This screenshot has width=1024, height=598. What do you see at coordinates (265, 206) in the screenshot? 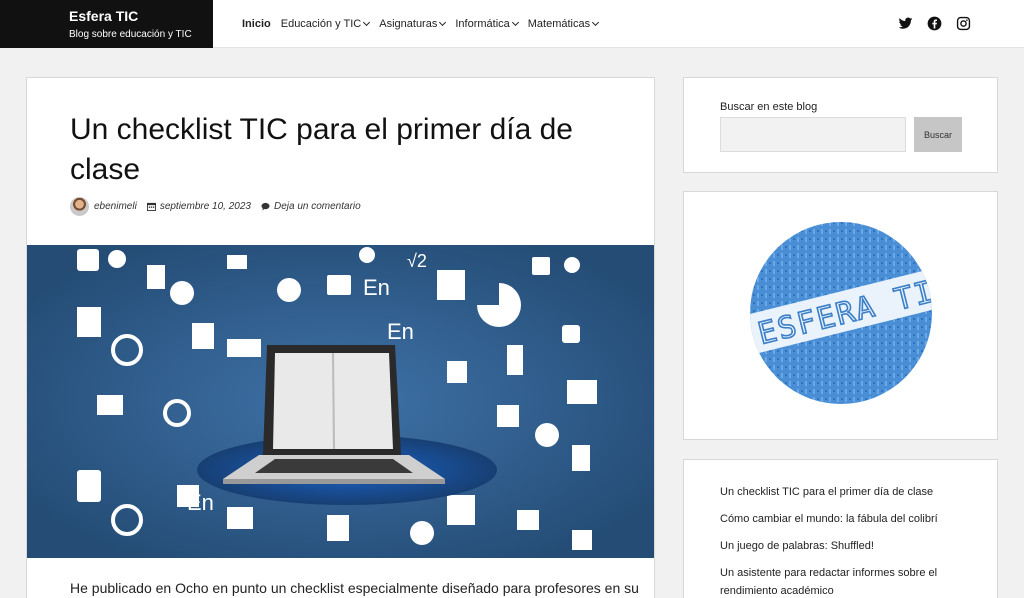
I see `comment-icon` at bounding box center [265, 206].